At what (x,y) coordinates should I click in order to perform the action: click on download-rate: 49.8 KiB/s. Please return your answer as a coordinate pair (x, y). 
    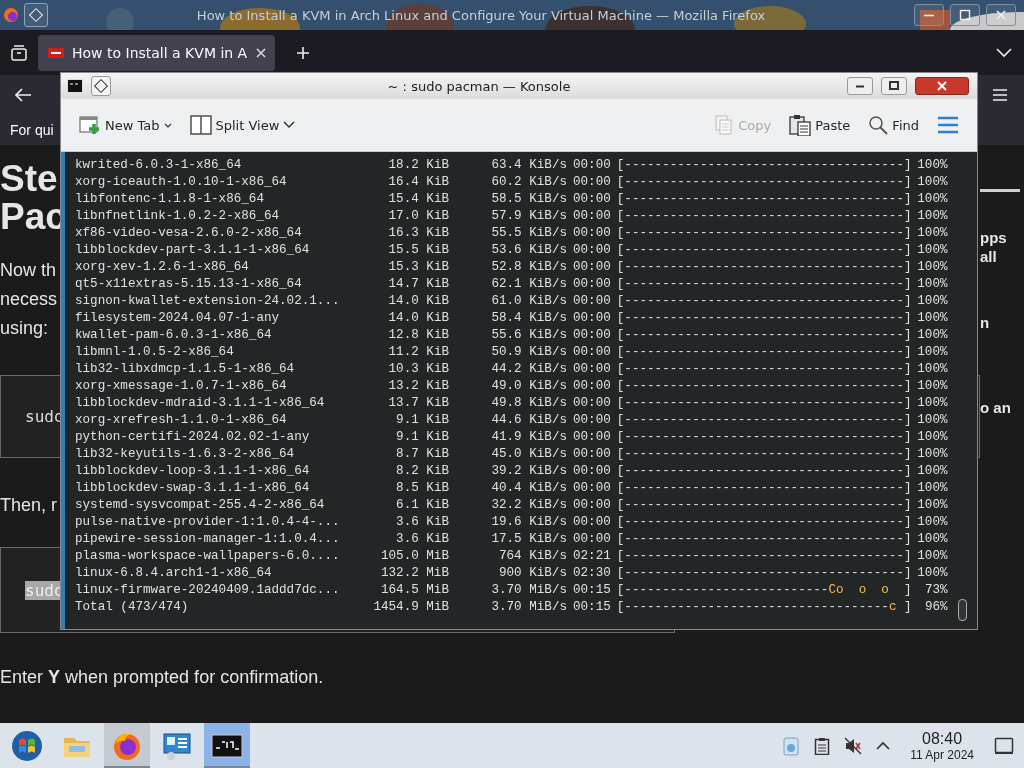
    Looking at the image, I should click on (528, 403).